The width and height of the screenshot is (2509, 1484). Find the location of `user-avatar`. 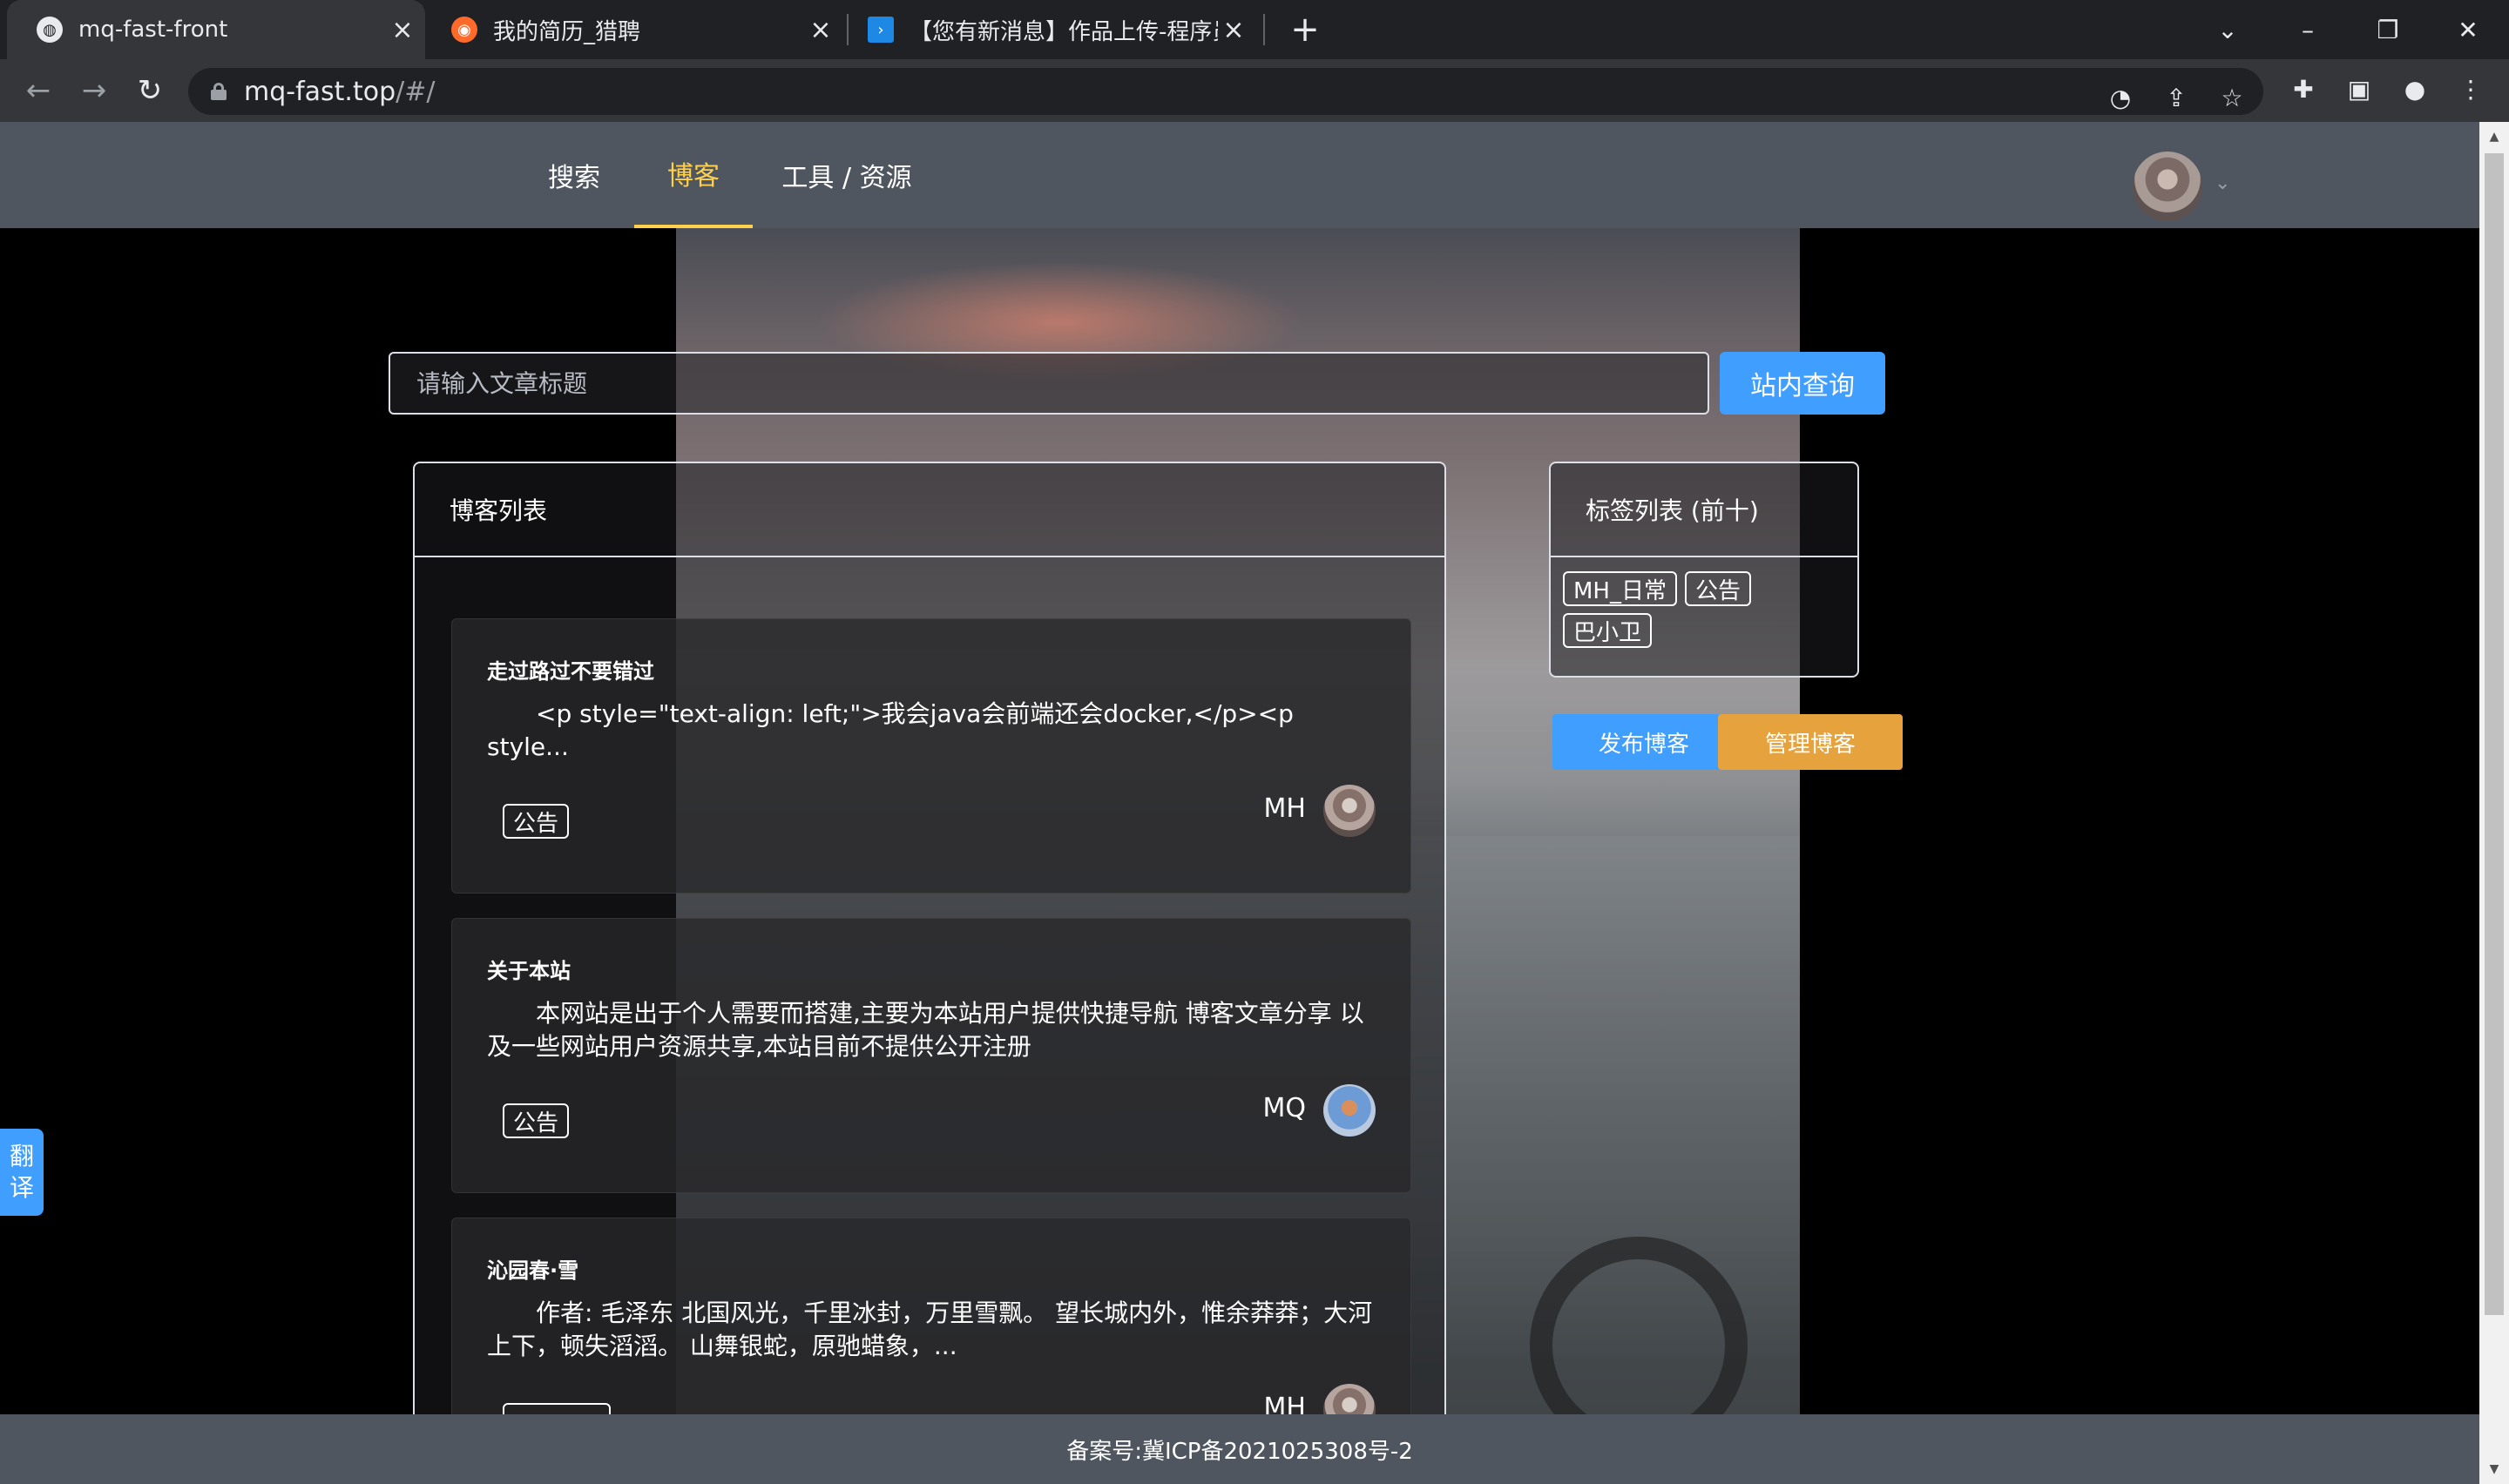

user-avatar is located at coordinates (2167, 187).